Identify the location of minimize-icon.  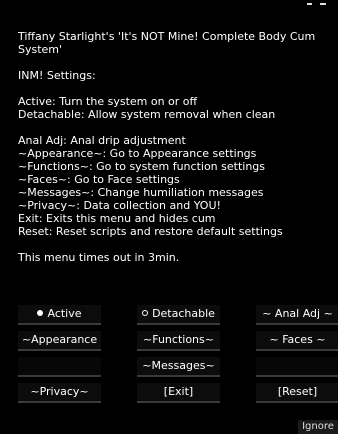
(309, 4).